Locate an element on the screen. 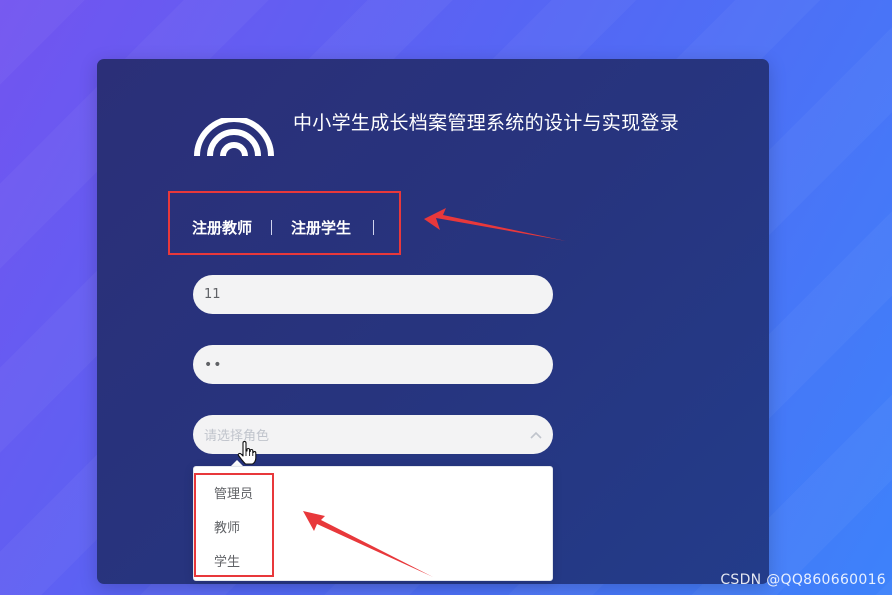  password-input is located at coordinates (373, 364).